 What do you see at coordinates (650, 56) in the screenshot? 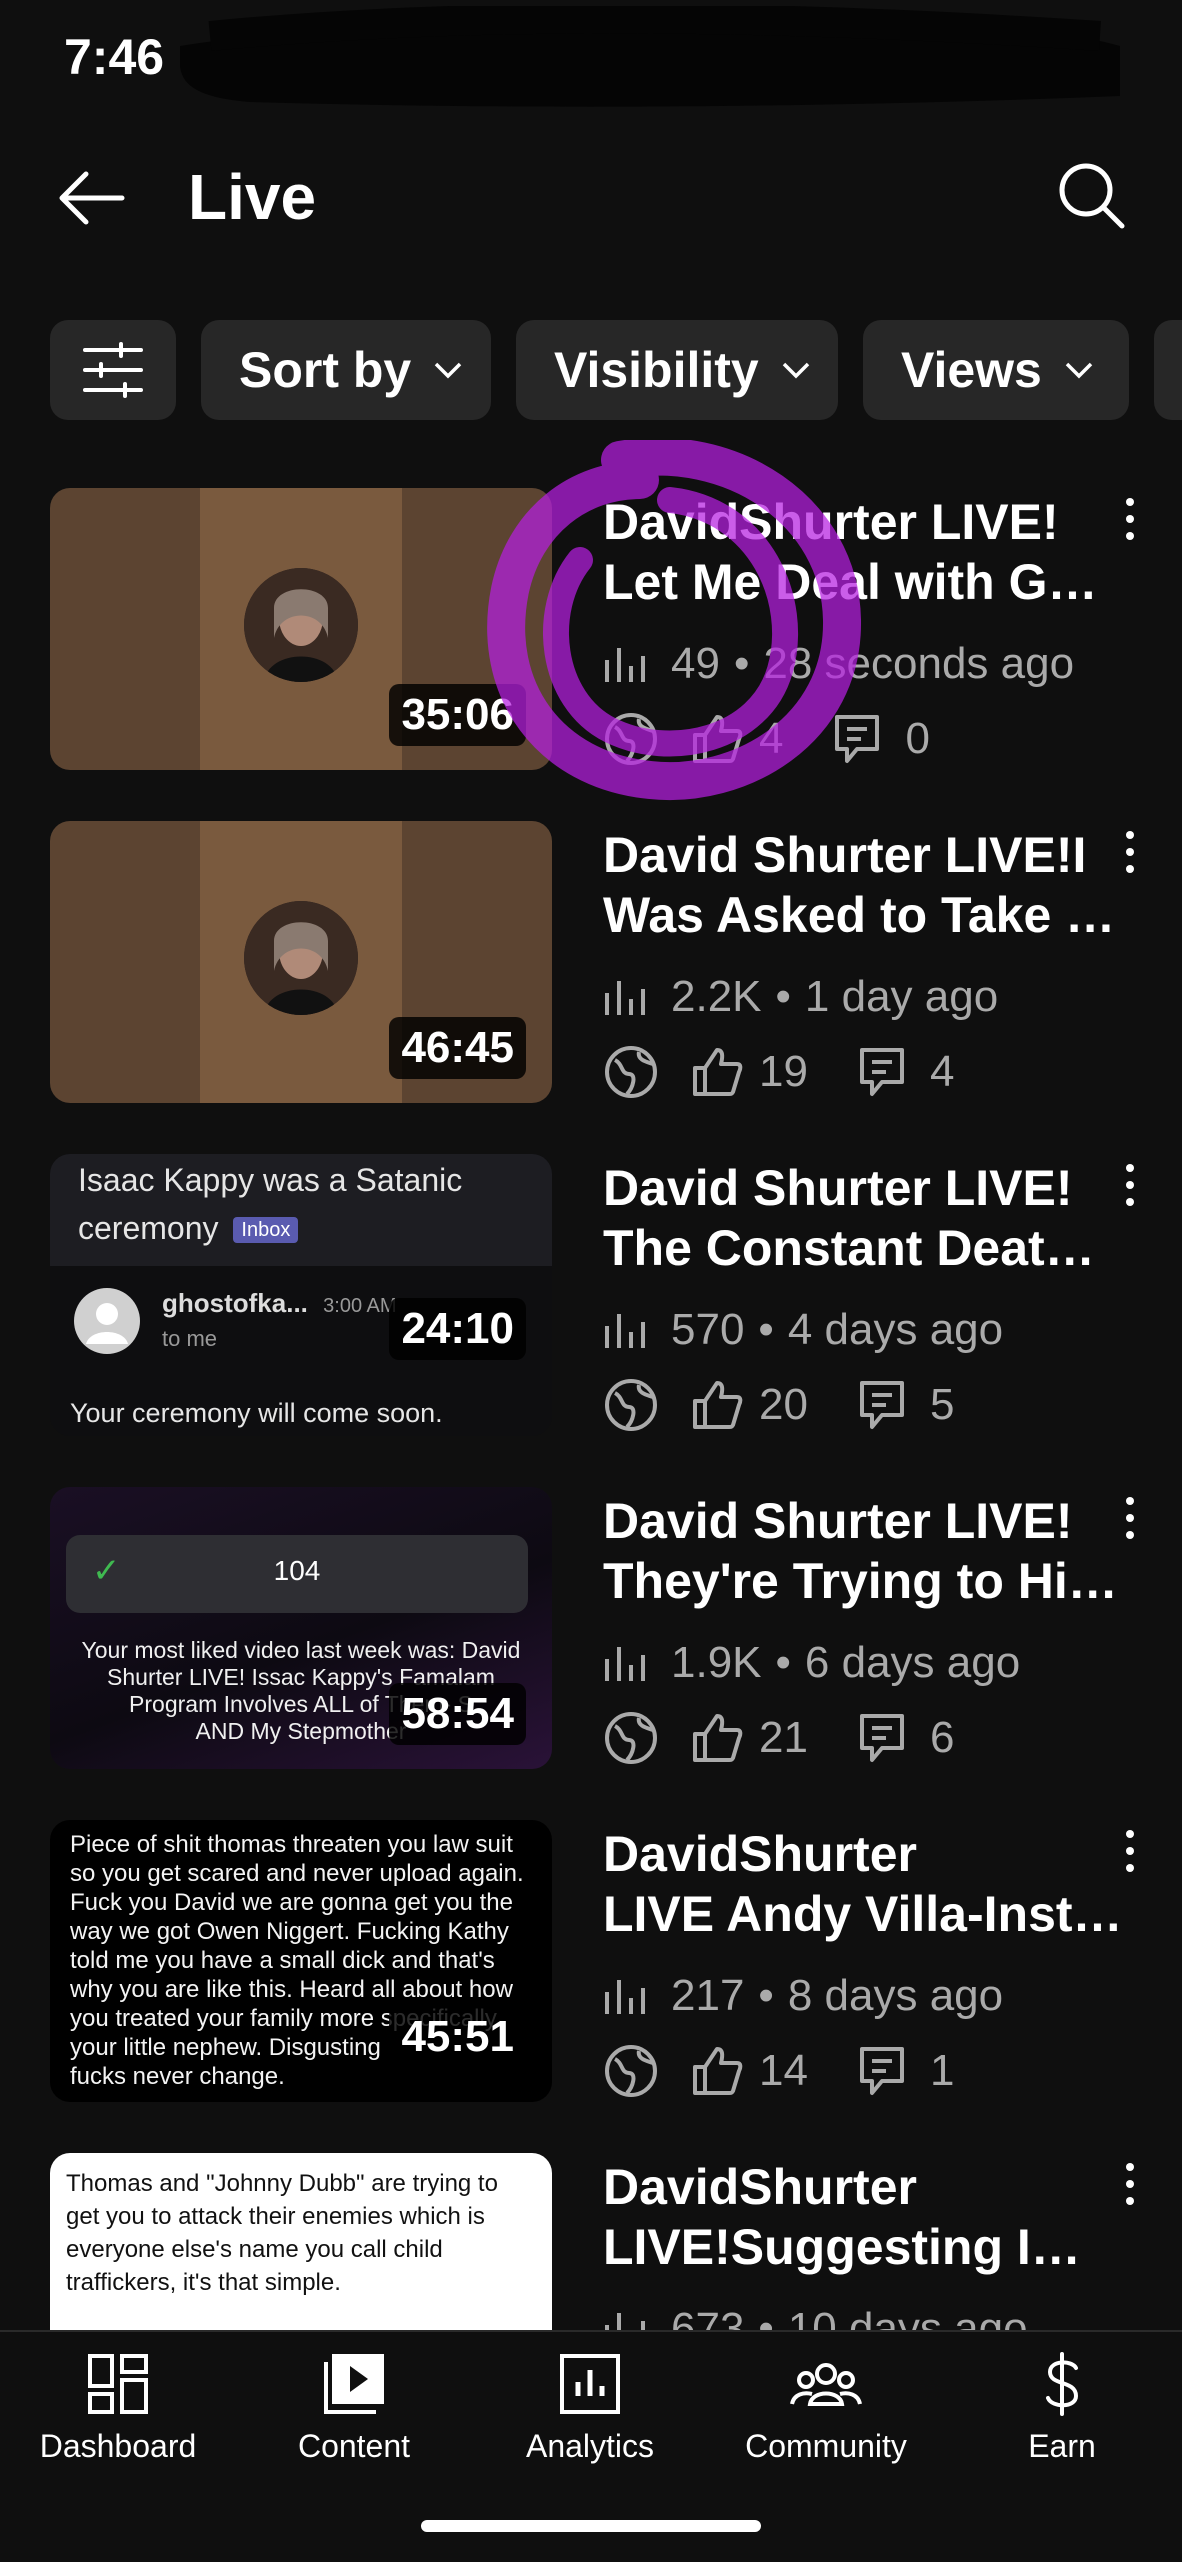
I see `redaction-scribble` at bounding box center [650, 56].